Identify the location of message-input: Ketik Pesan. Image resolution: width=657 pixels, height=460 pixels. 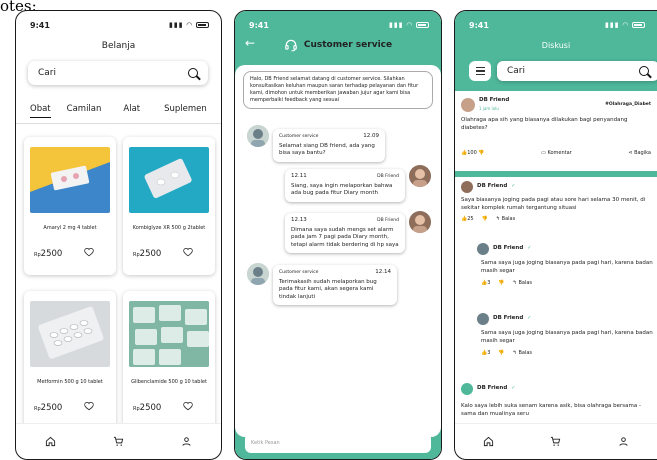
(338, 443).